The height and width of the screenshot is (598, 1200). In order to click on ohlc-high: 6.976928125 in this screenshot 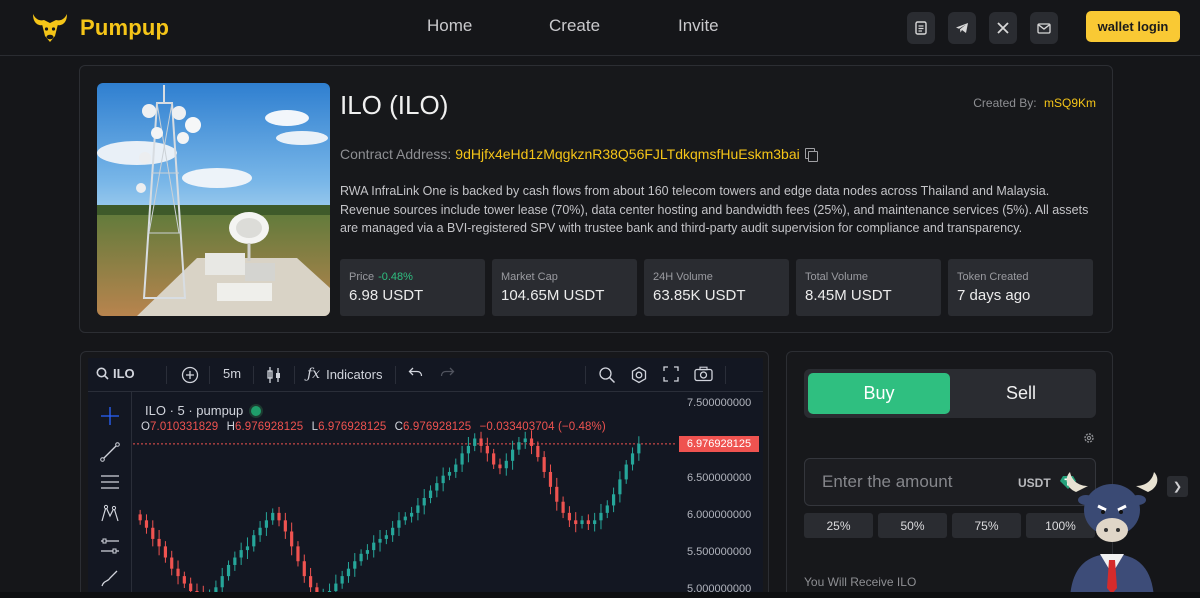, I will do `click(269, 427)`.